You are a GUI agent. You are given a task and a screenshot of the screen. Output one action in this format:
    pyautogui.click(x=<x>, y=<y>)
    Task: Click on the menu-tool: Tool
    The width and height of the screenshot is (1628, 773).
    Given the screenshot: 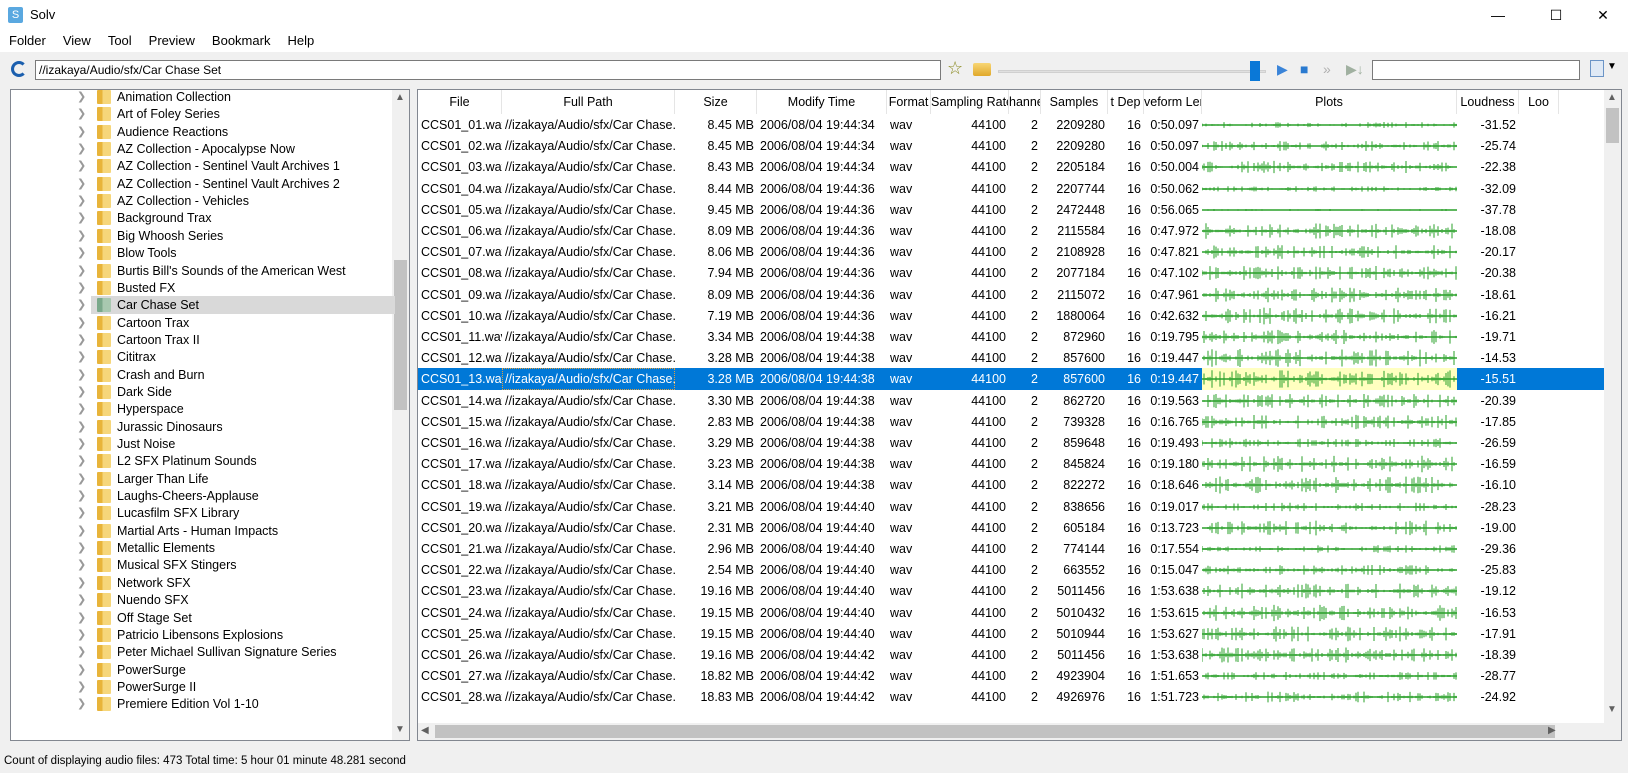 What is the action you would take?
    pyautogui.click(x=119, y=41)
    